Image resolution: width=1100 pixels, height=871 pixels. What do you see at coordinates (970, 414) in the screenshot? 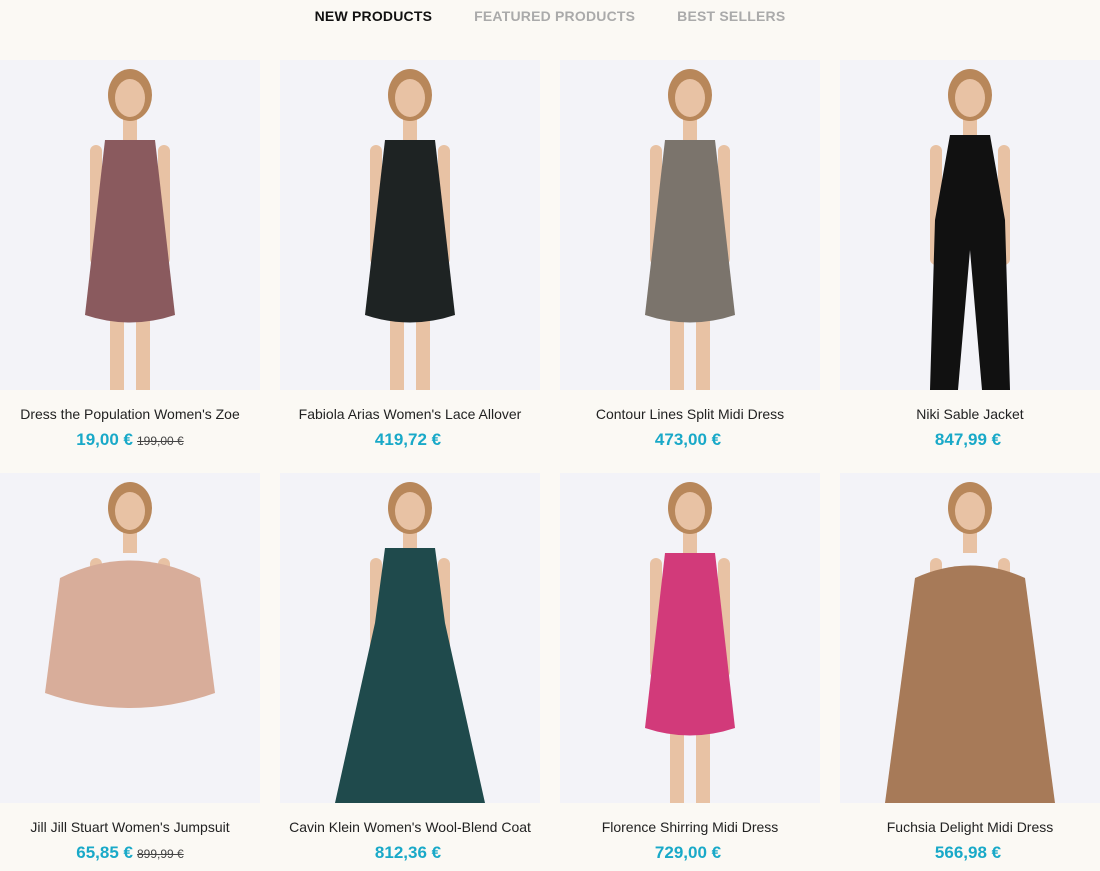
I see `product-name: Niki Sable Jacket` at bounding box center [970, 414].